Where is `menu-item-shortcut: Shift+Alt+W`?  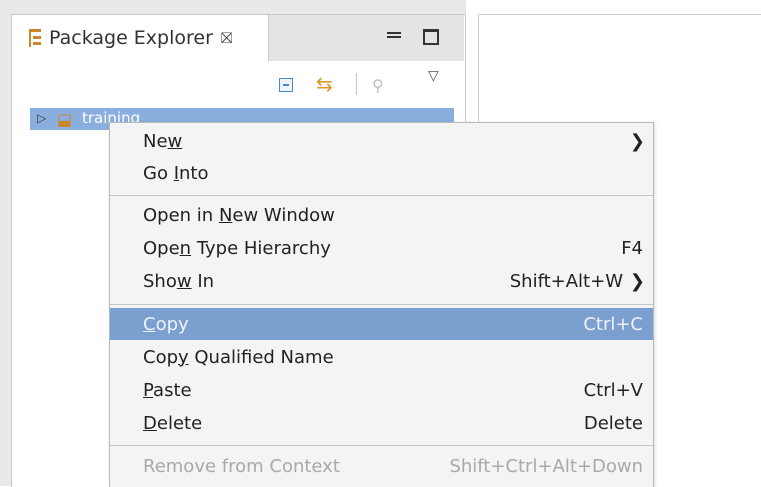 menu-item-shortcut: Shift+Alt+W is located at coordinates (566, 281).